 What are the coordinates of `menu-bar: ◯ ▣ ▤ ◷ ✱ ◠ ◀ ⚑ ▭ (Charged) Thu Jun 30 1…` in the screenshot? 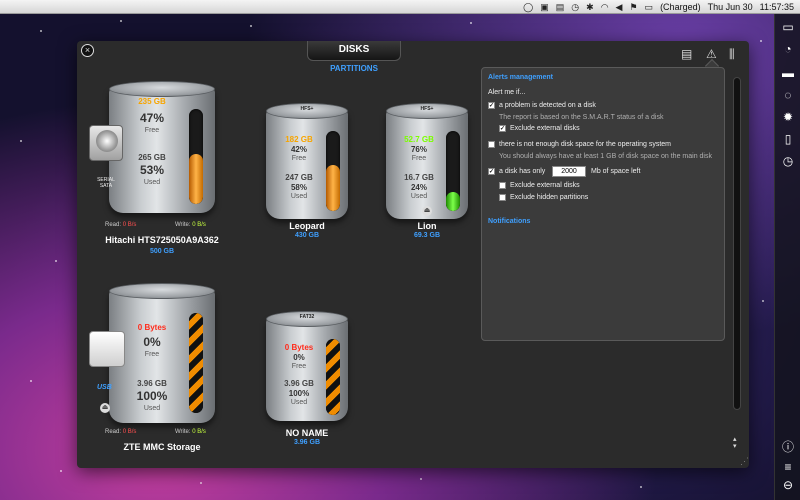 It's located at (400, 7).